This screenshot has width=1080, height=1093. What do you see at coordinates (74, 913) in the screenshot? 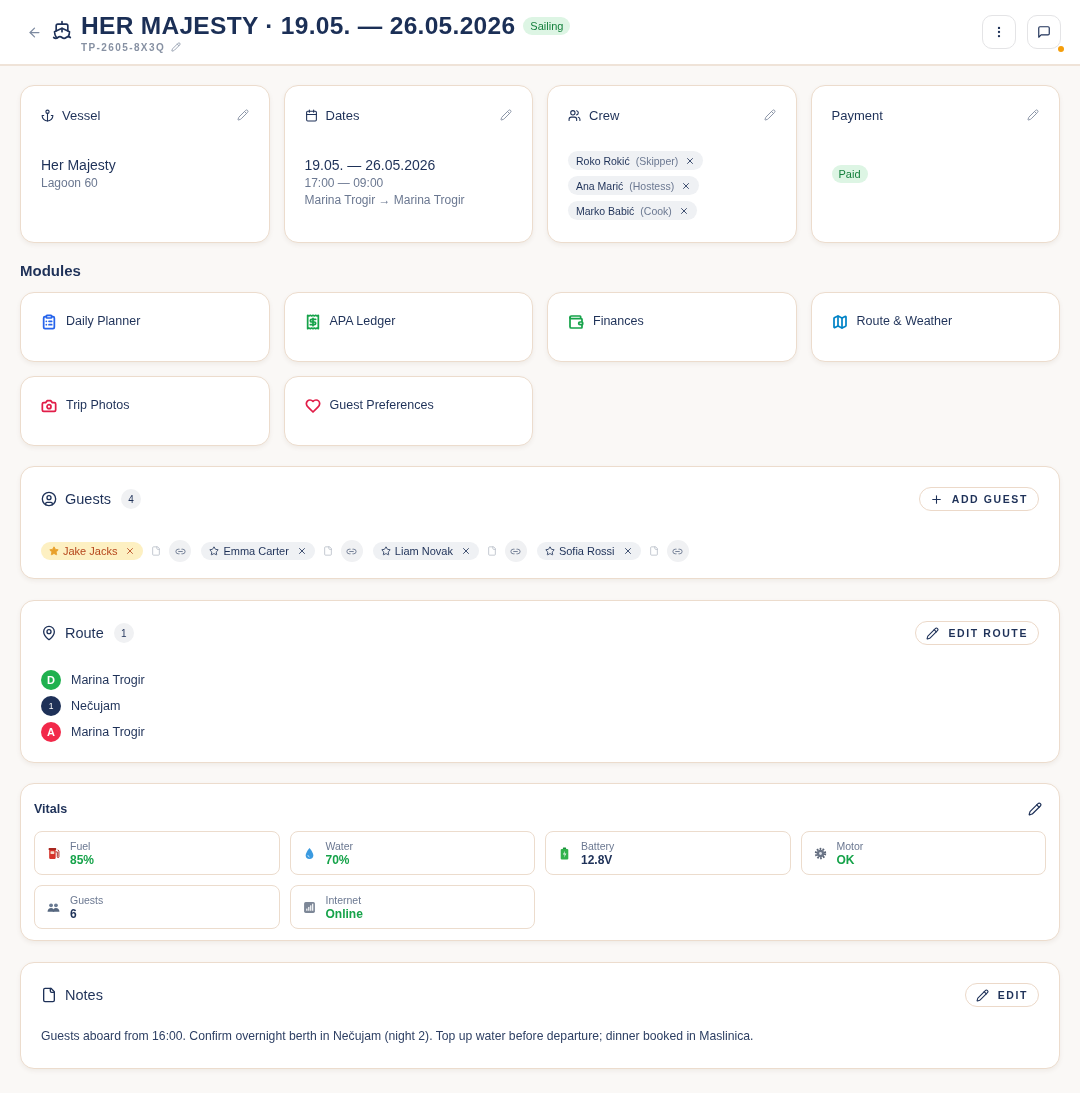
I see `vital-value: 6` at bounding box center [74, 913].